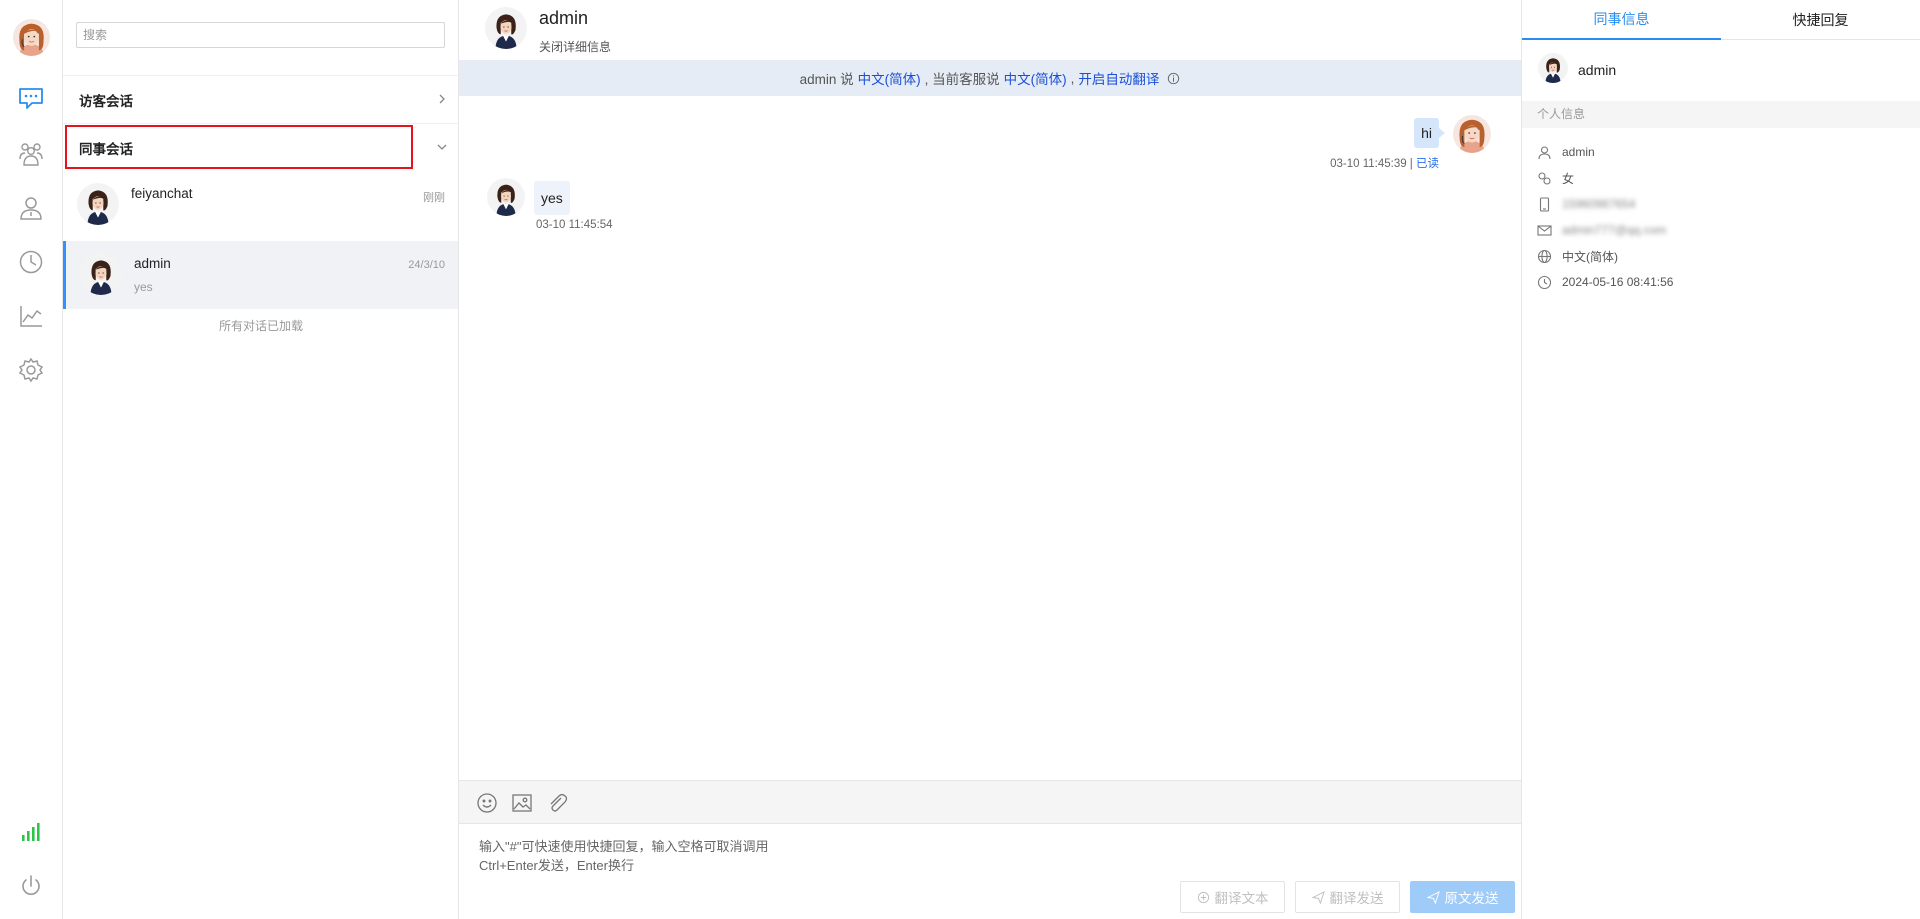 The width and height of the screenshot is (1920, 919). What do you see at coordinates (1427, 164) in the screenshot?
I see `read-status: 已读` at bounding box center [1427, 164].